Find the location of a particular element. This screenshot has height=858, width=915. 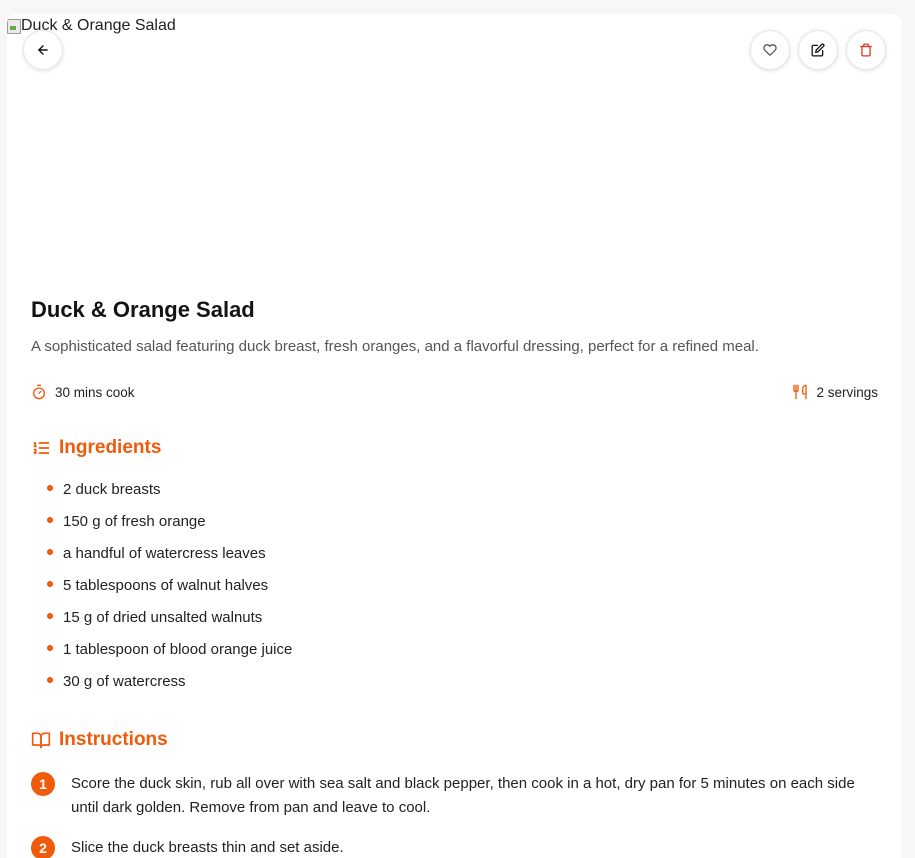

list-ordered-icon is located at coordinates (41, 448).